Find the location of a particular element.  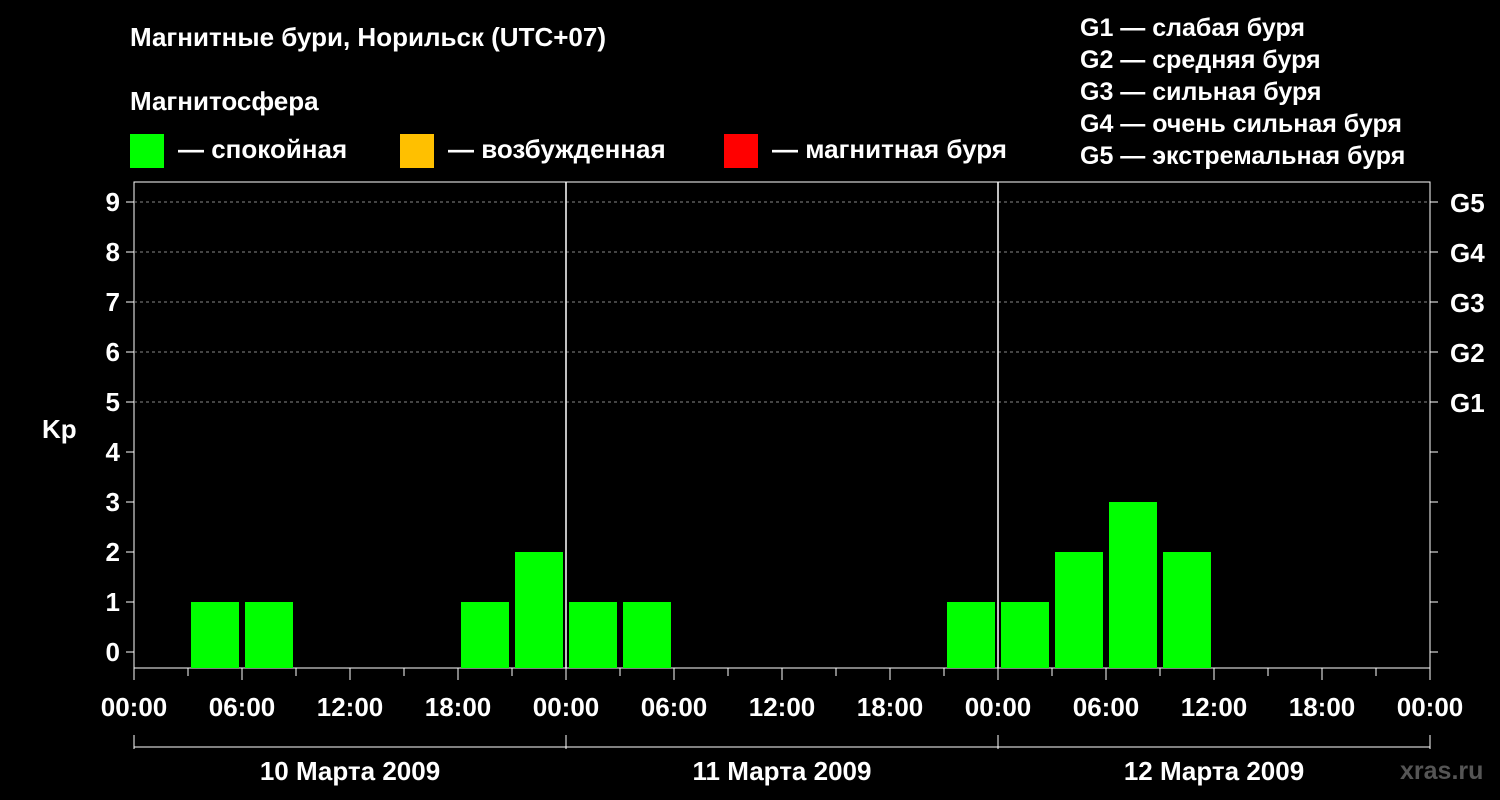

y-axis-label: Kp is located at coordinates (59, 429).